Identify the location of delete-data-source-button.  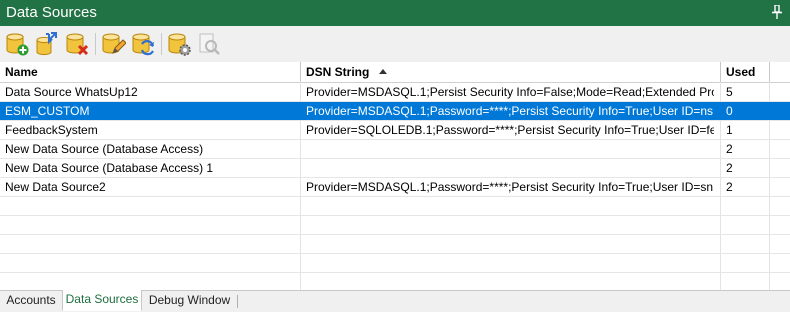
(77, 44).